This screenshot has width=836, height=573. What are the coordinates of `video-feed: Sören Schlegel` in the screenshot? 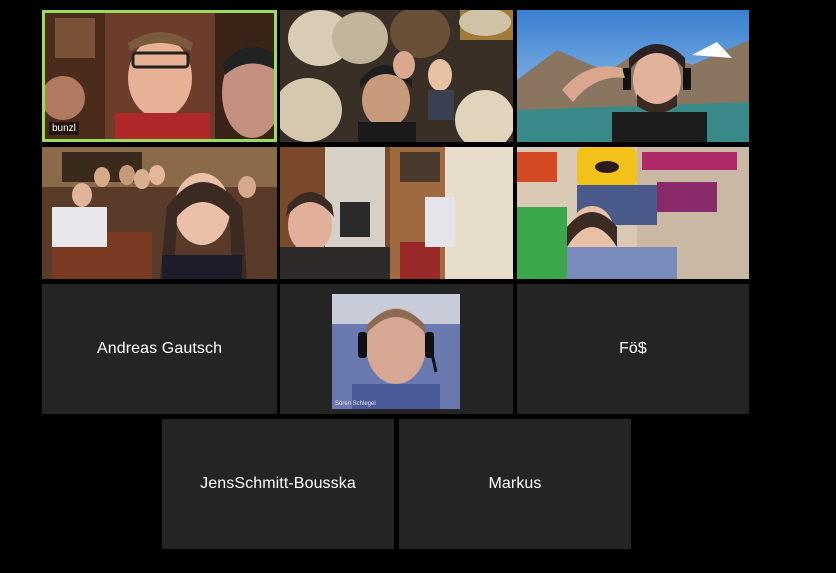 It's located at (396, 351).